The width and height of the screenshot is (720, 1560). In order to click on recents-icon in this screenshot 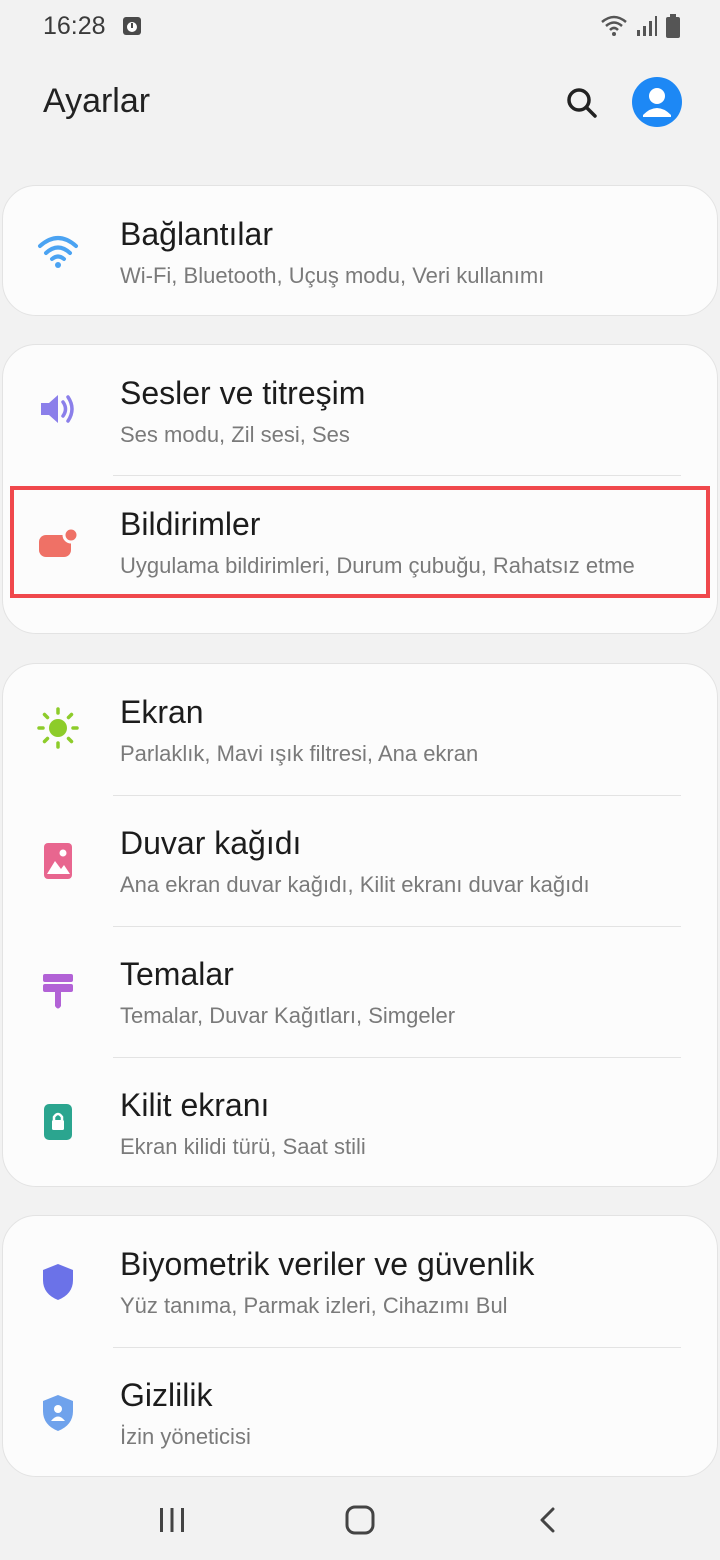, I will do `click(172, 1520)`.